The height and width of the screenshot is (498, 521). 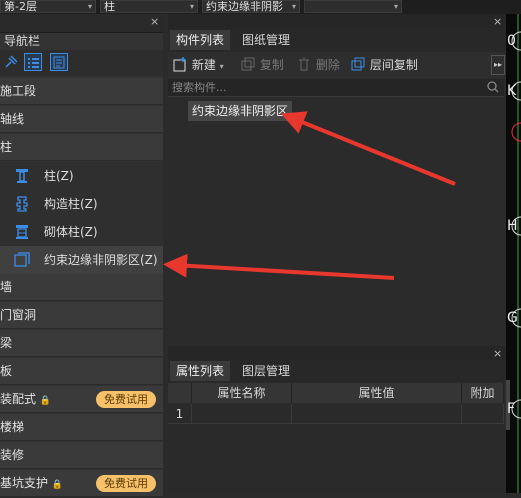 I want to click on list-view-icon, so click(x=33, y=62).